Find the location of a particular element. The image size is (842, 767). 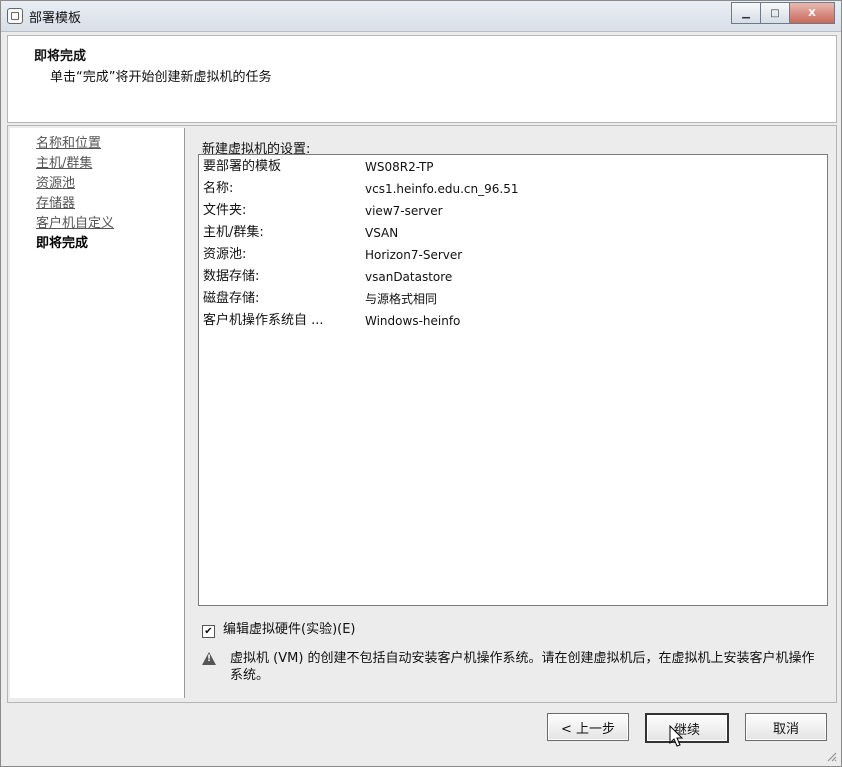

setting-value: Horizon7-Server is located at coordinates (414, 255).